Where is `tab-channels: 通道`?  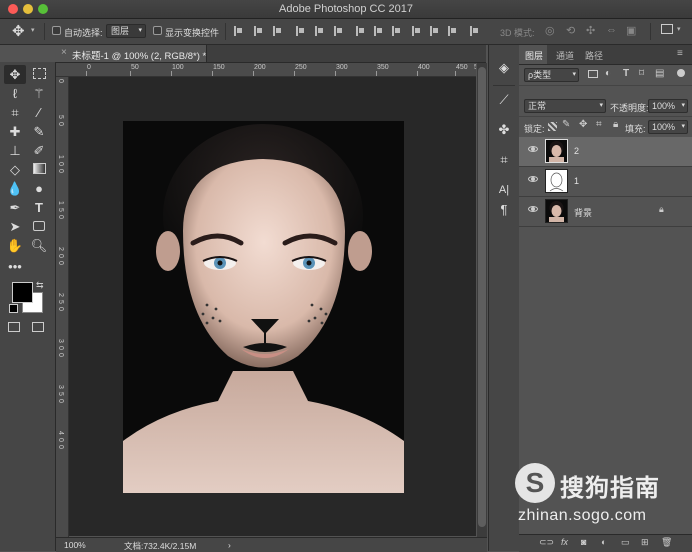 tab-channels: 通道 is located at coordinates (565, 55).